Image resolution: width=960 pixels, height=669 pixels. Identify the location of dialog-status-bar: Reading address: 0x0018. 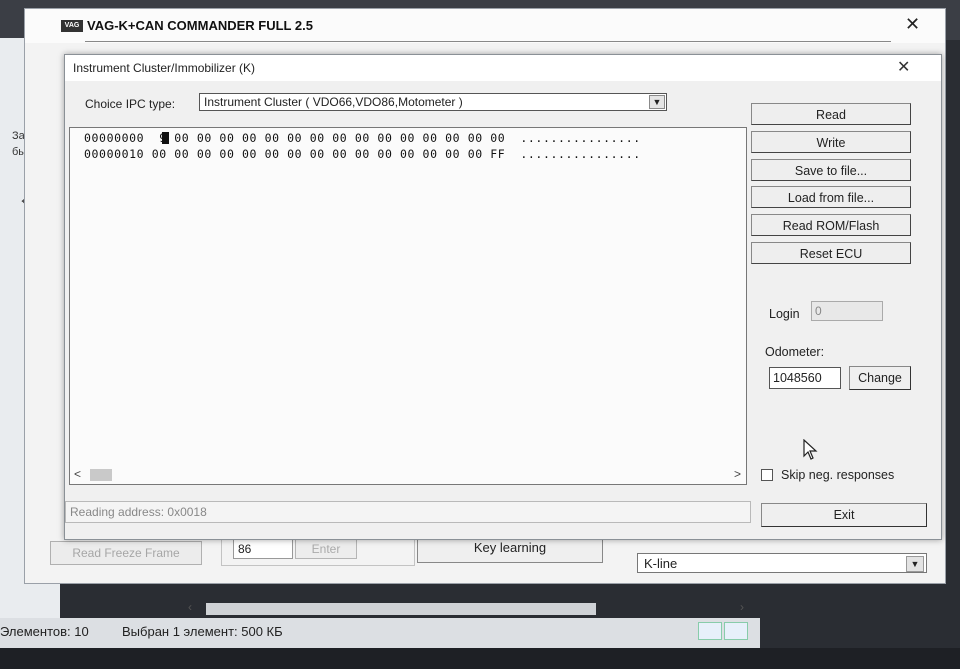
(408, 512).